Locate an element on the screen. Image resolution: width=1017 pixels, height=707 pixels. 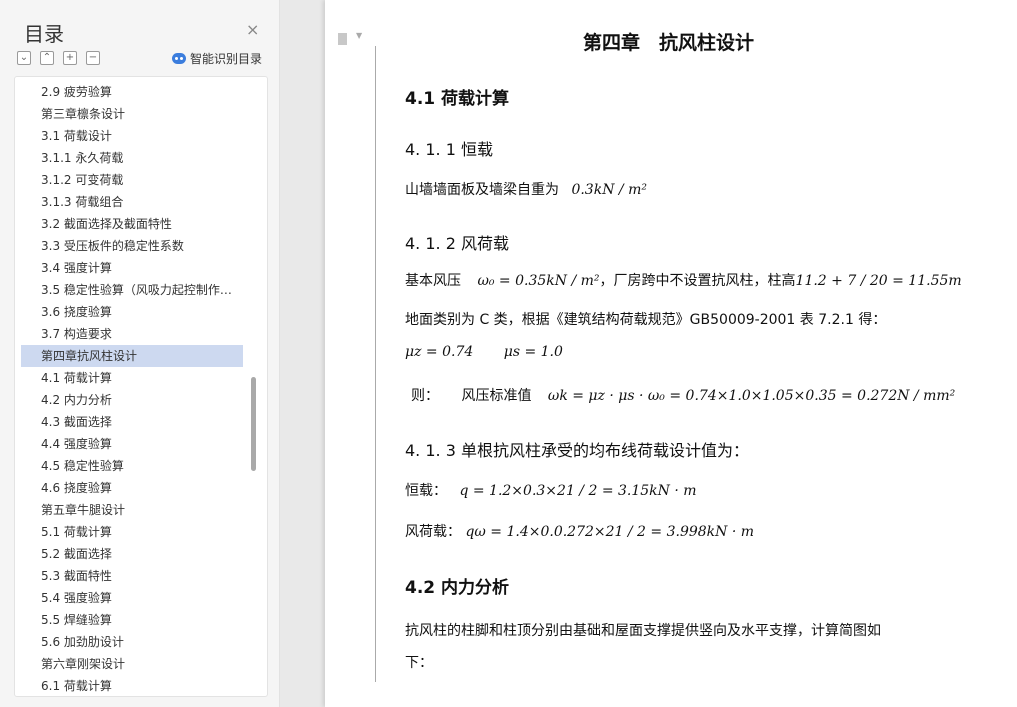
paragraph-analysis-line2: 下： is located at coordinates (419, 663).